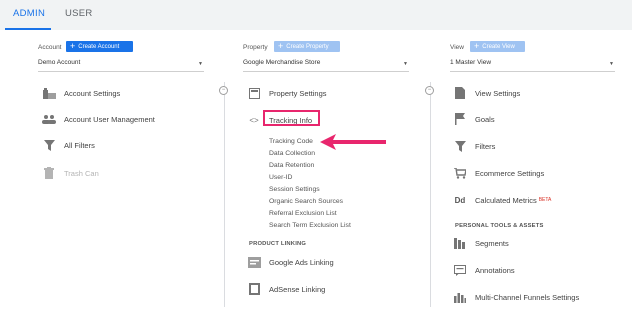 The height and width of the screenshot is (320, 632). What do you see at coordinates (316, 15) in the screenshot?
I see `admin-tabs-bar: ADMIN USER` at bounding box center [316, 15].